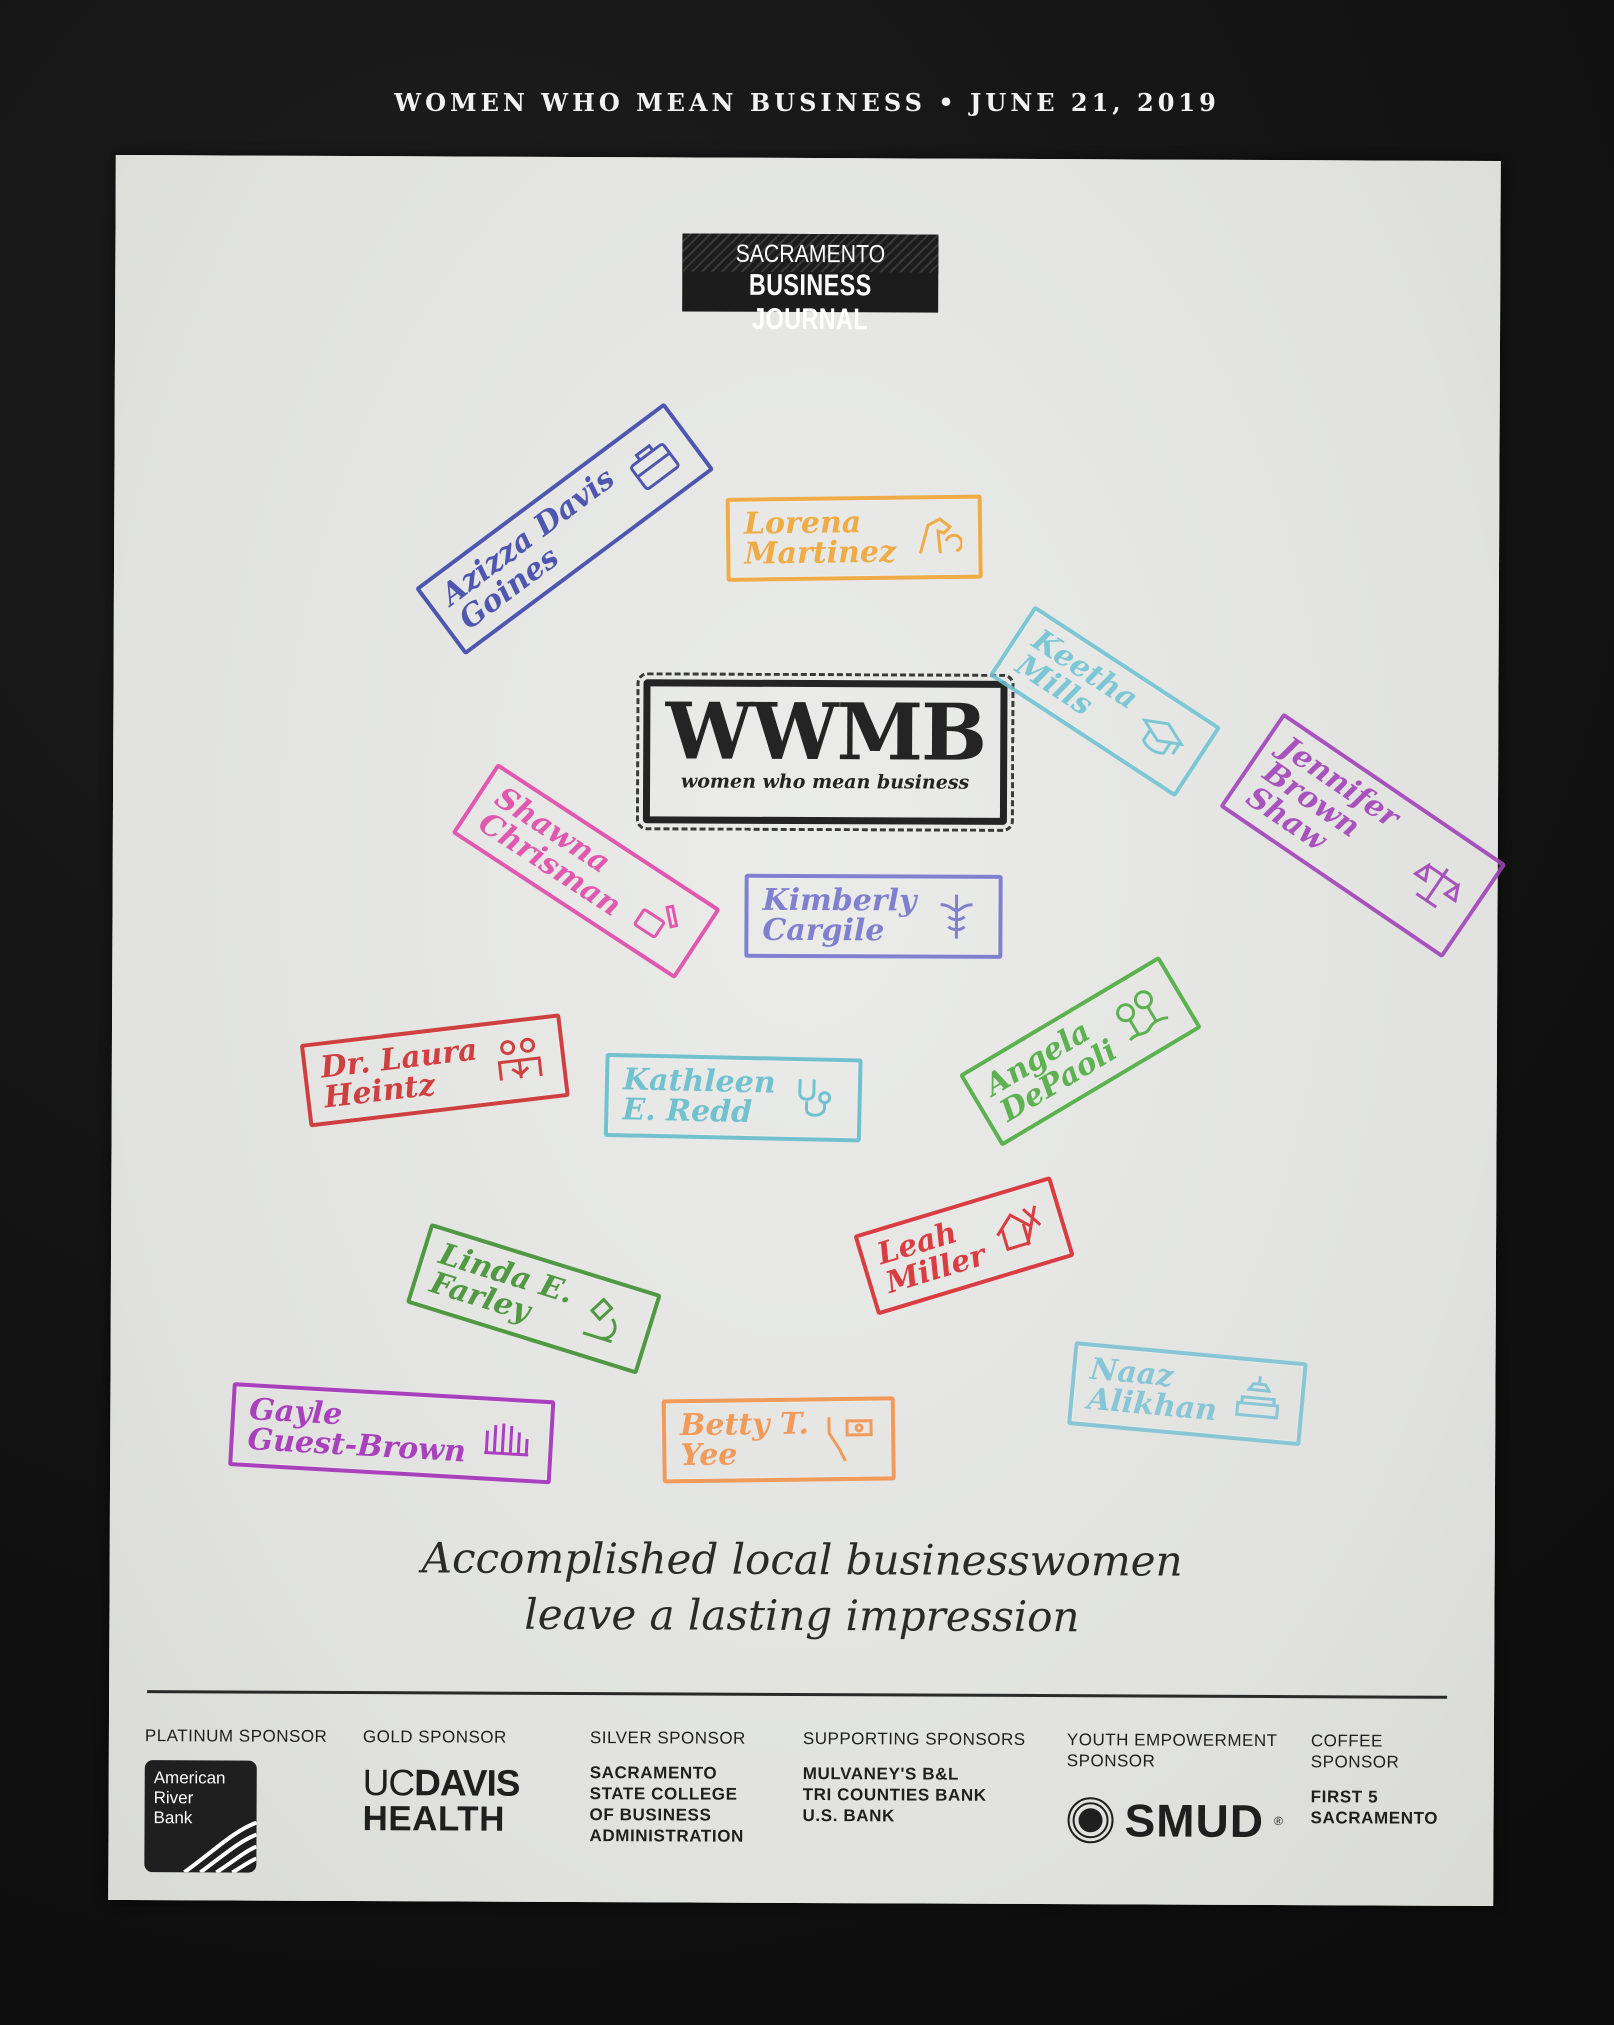 Image resolution: width=1614 pixels, height=2025 pixels. I want to click on stamp-jennifer-brown-shaw: Jennifer Brown Shaw, so click(1363, 835).